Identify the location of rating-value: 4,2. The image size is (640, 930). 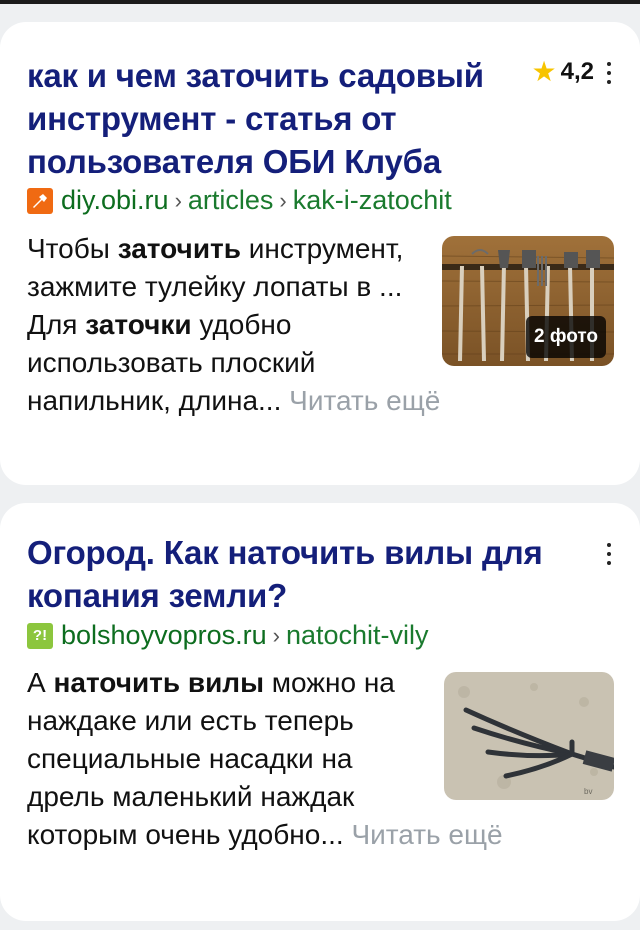
(577, 71).